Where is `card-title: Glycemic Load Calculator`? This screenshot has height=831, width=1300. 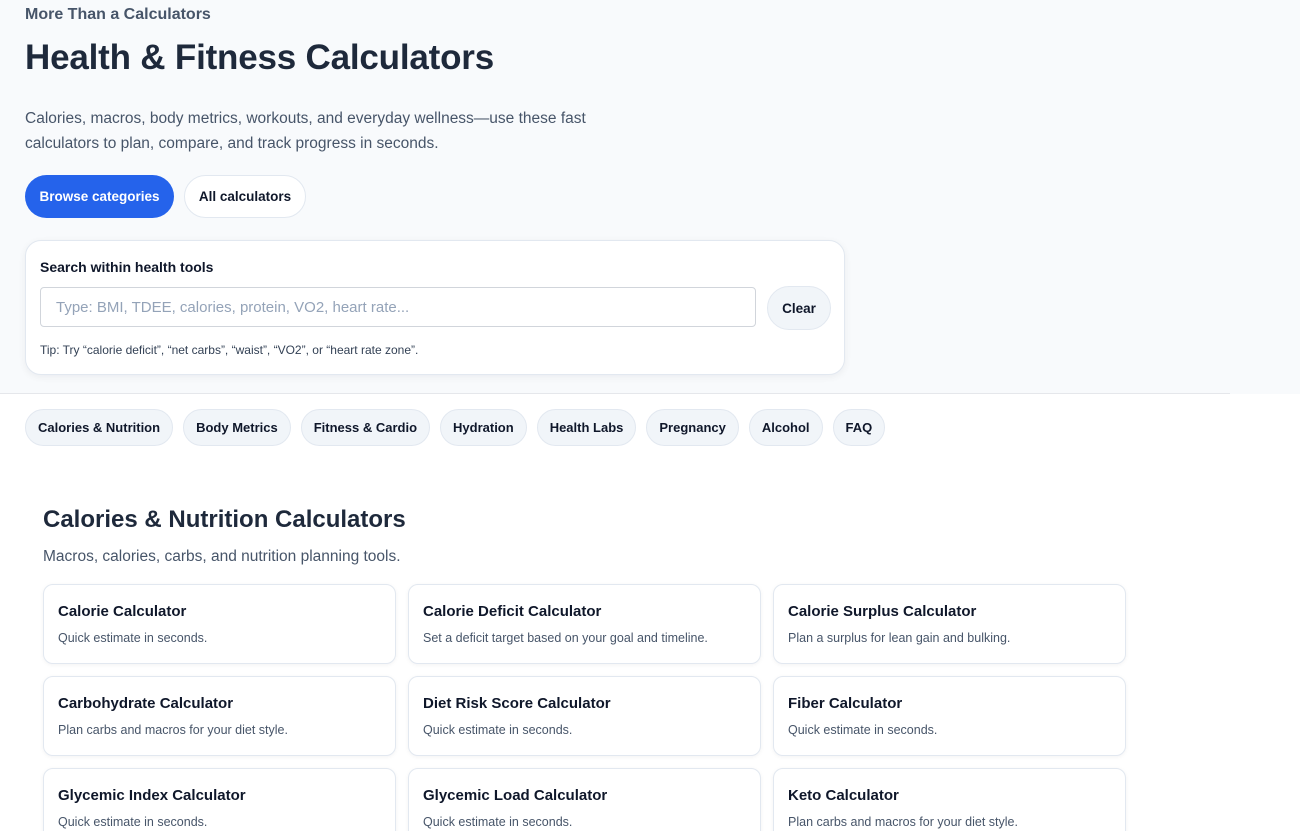 card-title: Glycemic Load Calculator is located at coordinates (515, 795).